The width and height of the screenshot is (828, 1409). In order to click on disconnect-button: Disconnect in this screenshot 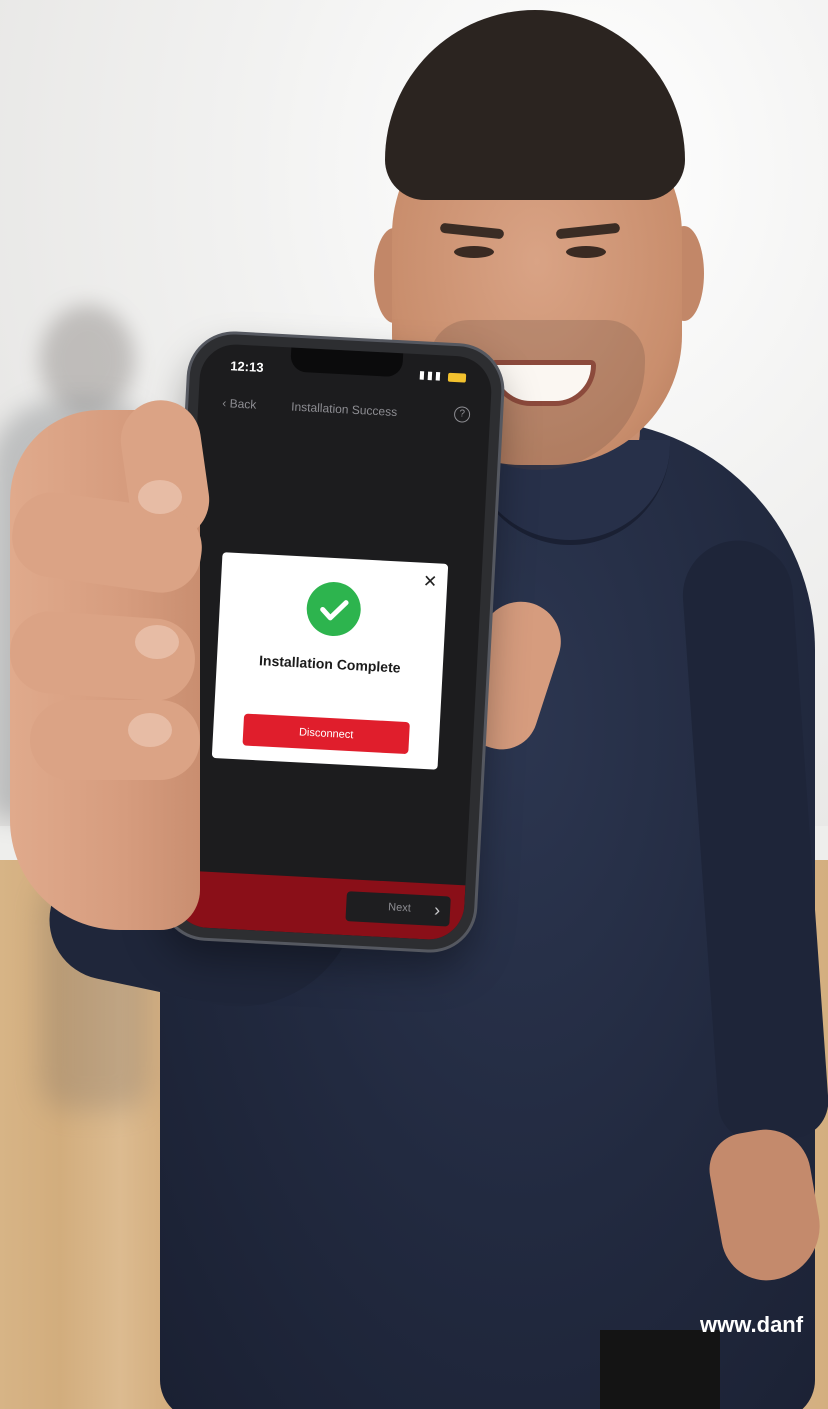, I will do `click(326, 734)`.